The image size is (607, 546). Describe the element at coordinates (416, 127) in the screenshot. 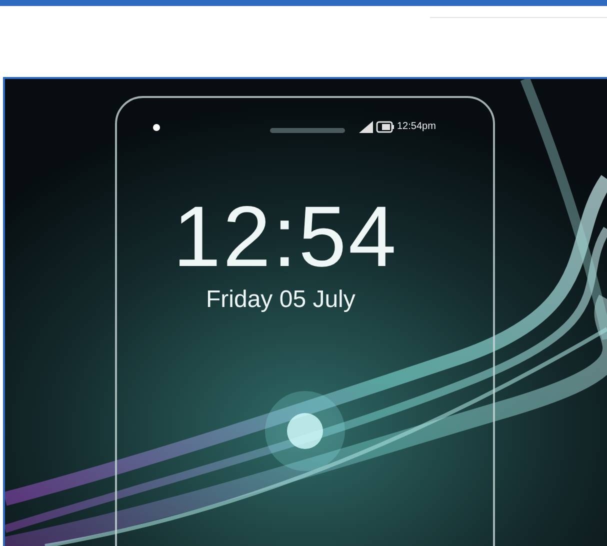

I see `status-time: 12:54pm` at that location.